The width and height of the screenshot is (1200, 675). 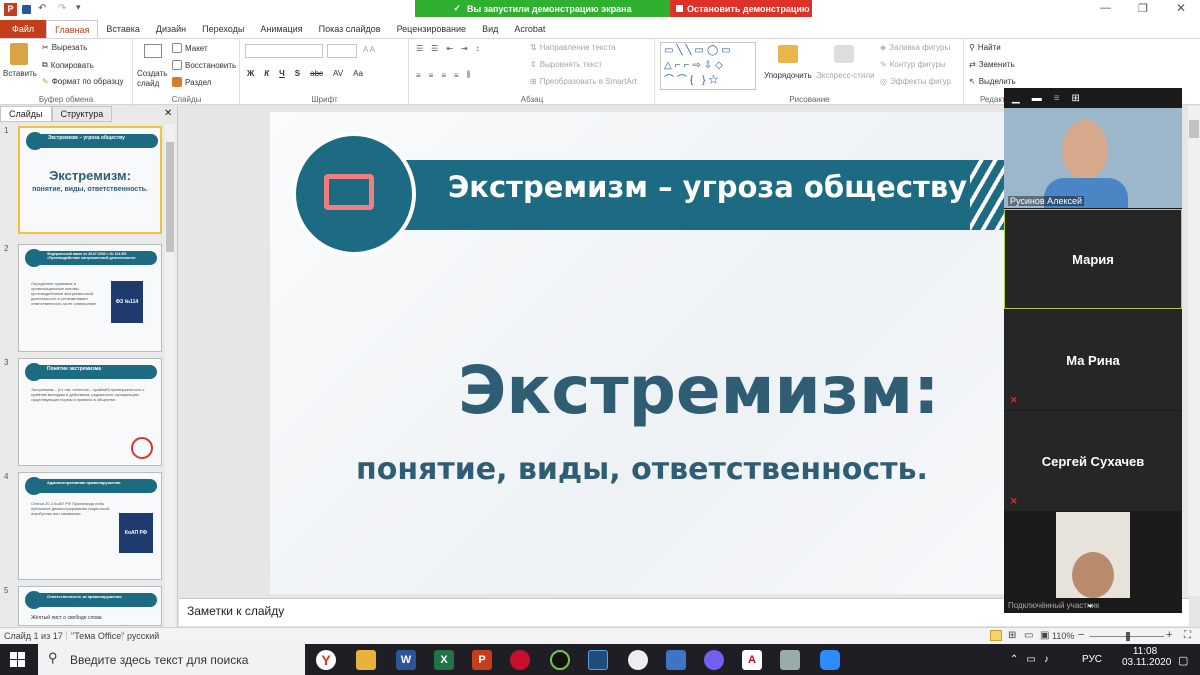 What do you see at coordinates (708, 66) in the screenshot?
I see `shapes-gallery: ▭╲╲▭◯▭ △⌐⌐⇨⇩◇ ⌒⌒{ }☆` at bounding box center [708, 66].